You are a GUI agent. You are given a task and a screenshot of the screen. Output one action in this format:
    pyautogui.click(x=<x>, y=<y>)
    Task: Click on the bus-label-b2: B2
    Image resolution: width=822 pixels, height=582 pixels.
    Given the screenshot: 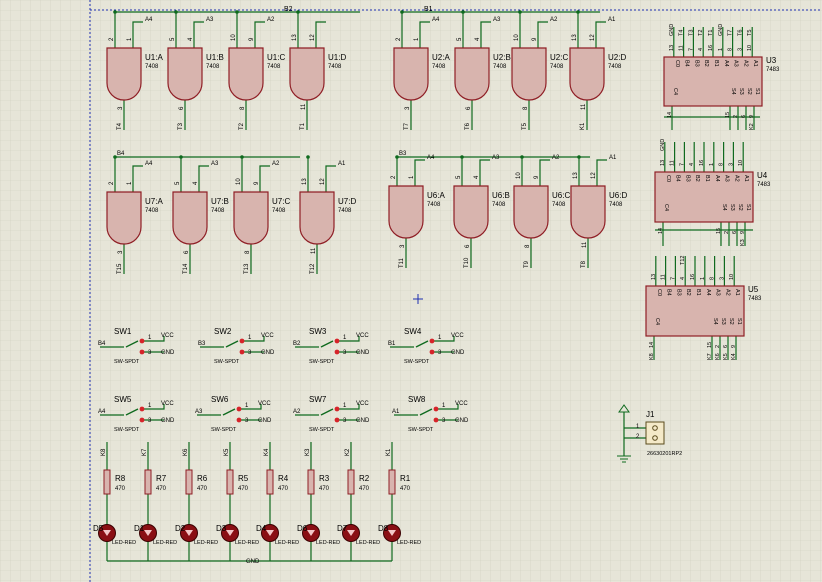 What is the action you would take?
    pyautogui.click(x=288, y=9)
    